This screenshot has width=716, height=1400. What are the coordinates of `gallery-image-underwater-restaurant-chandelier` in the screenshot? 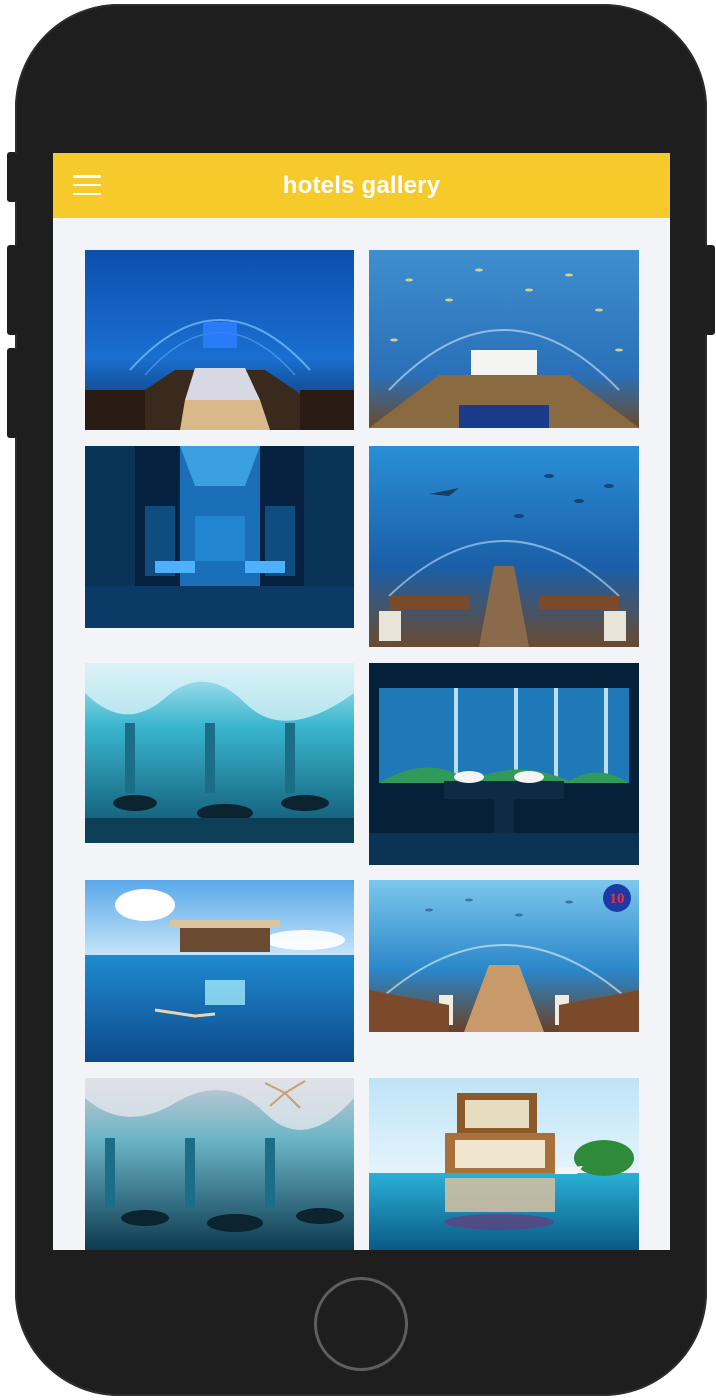 It's located at (219, 1164).